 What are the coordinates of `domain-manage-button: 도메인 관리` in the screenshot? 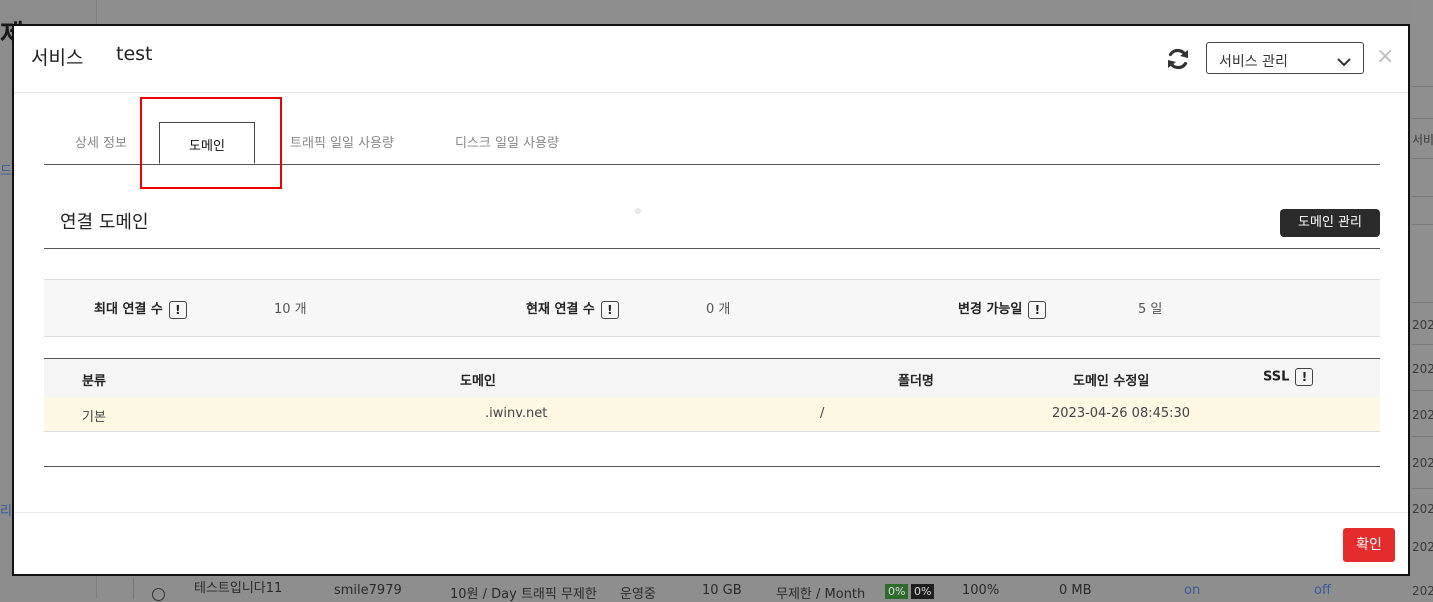 It's located at (1330, 223).